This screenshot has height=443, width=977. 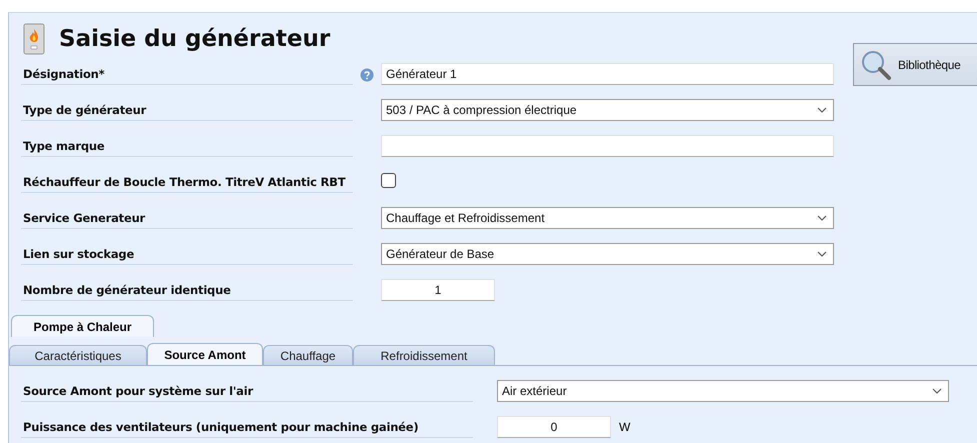 What do you see at coordinates (34, 39) in the screenshot?
I see `boiler-icon` at bounding box center [34, 39].